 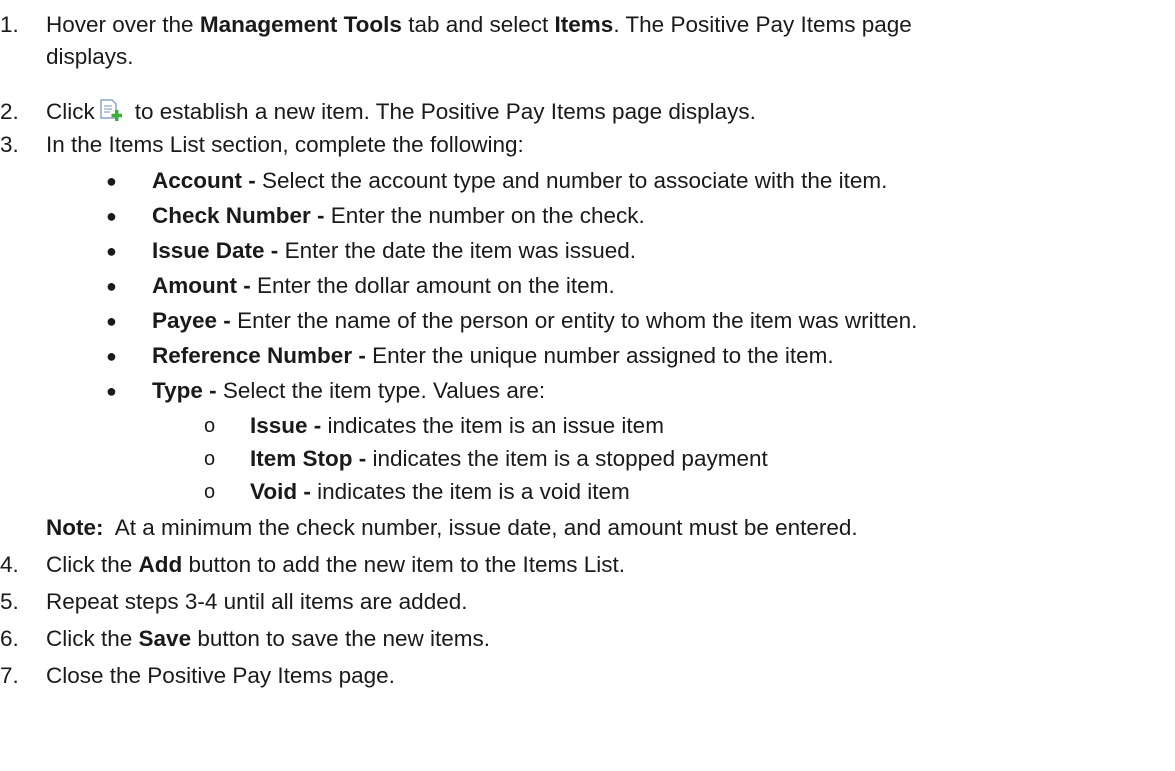 What do you see at coordinates (70, 111) in the screenshot?
I see `step-text: Click` at bounding box center [70, 111].